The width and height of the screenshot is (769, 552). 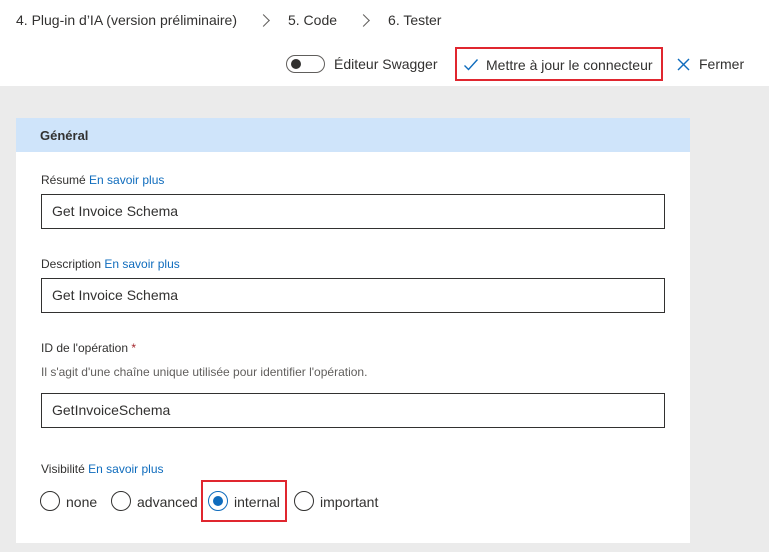 What do you see at coordinates (244, 501) in the screenshot?
I see `internal-option-highlight` at bounding box center [244, 501].